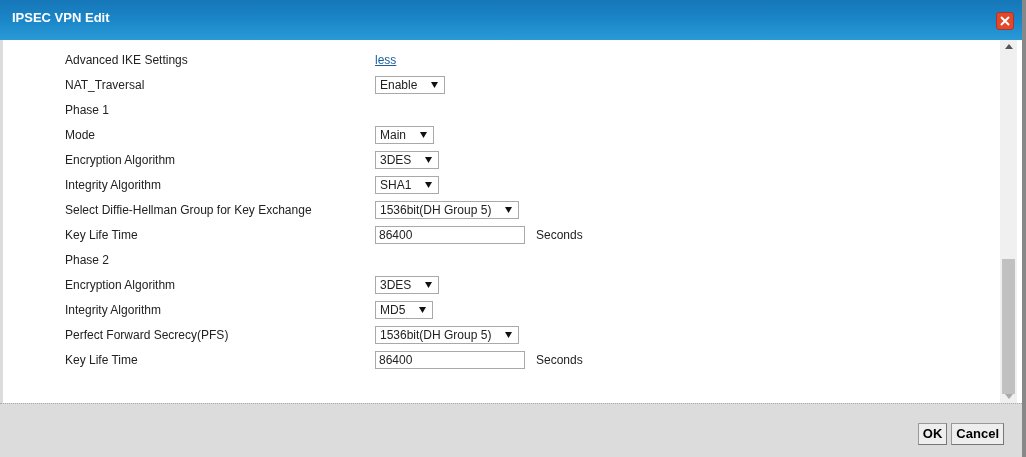 Image resolution: width=1026 pixels, height=457 pixels. Describe the element at coordinates (61, 17) in the screenshot. I see `window-title: IPSEC VPN Edit` at that location.